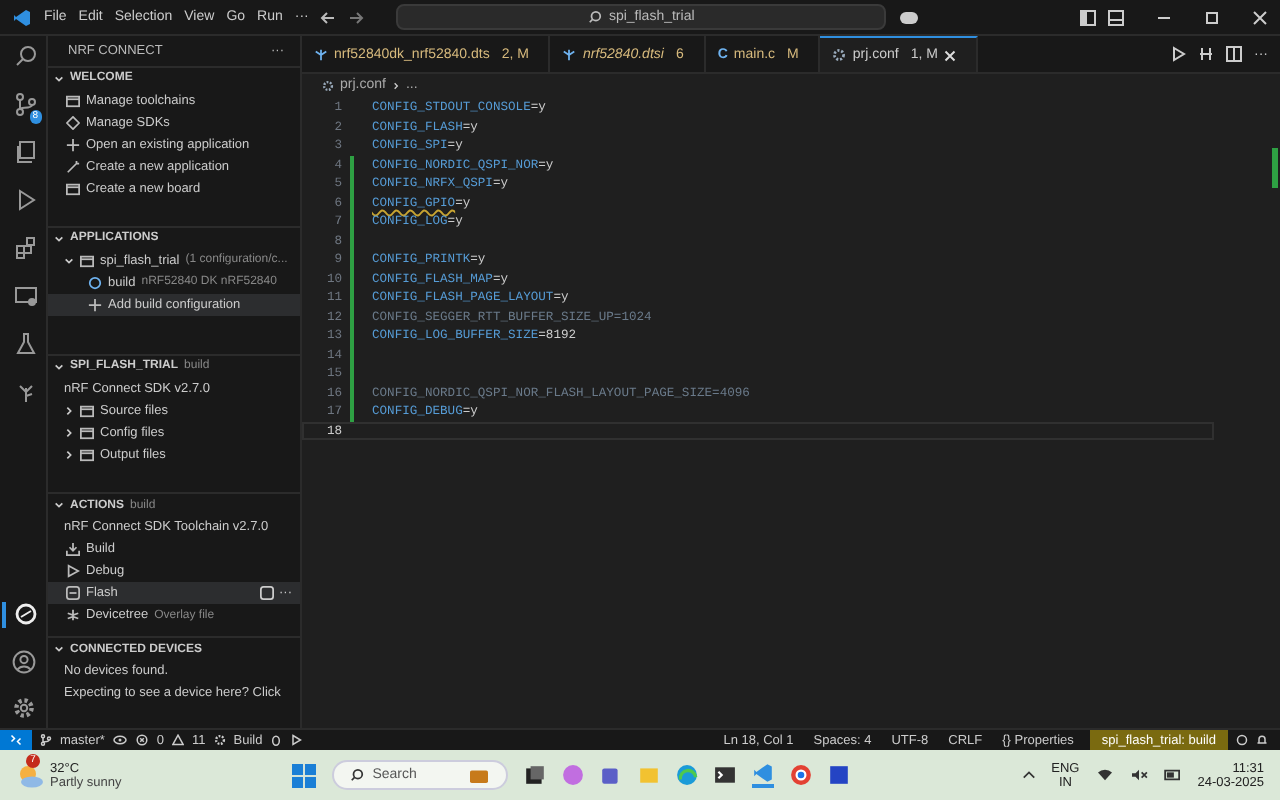 The width and height of the screenshot is (1280, 800). I want to click on scrollbar-marker, so click(1275, 168).